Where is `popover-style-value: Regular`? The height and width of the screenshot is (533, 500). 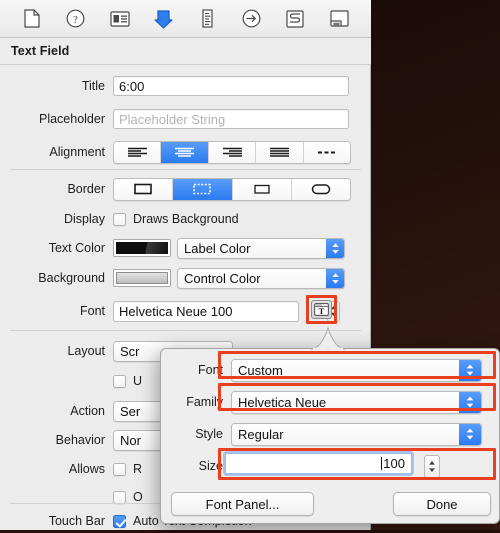 popover-style-value: Regular is located at coordinates (261, 434).